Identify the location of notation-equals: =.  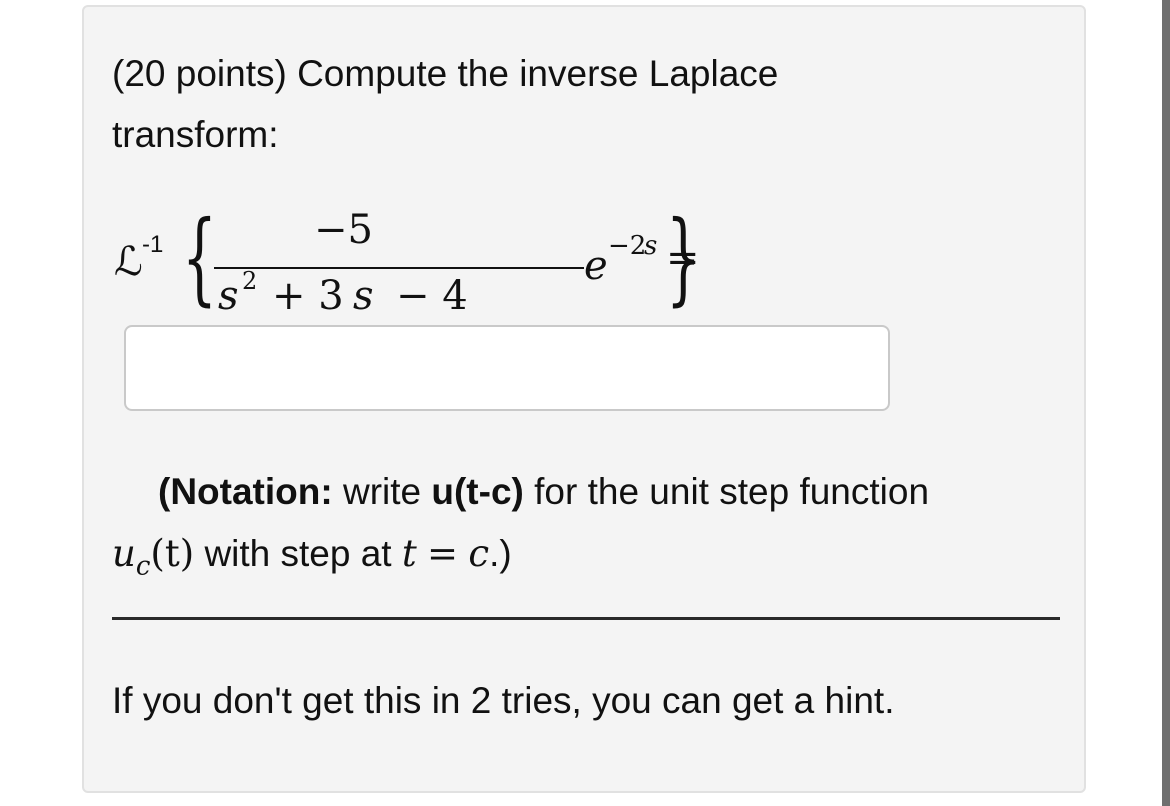
(443, 553).